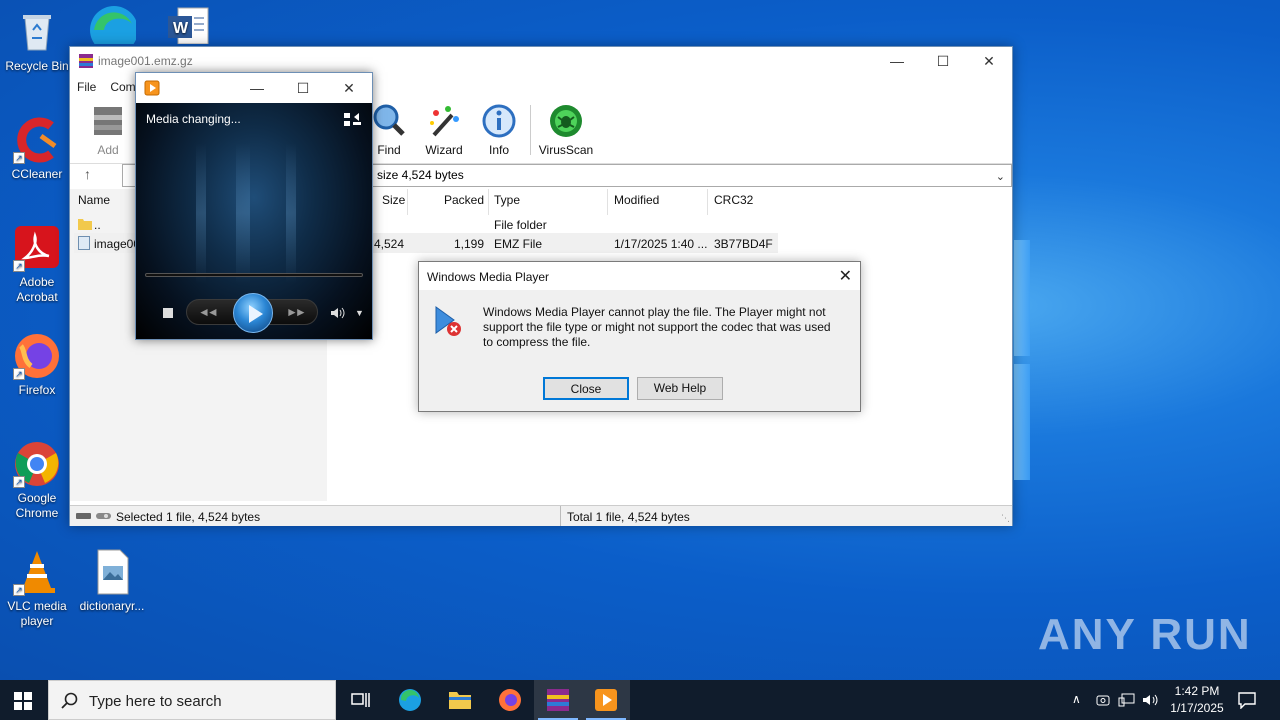  I want to click on clock-date: 1/17/2025, so click(1197, 708).